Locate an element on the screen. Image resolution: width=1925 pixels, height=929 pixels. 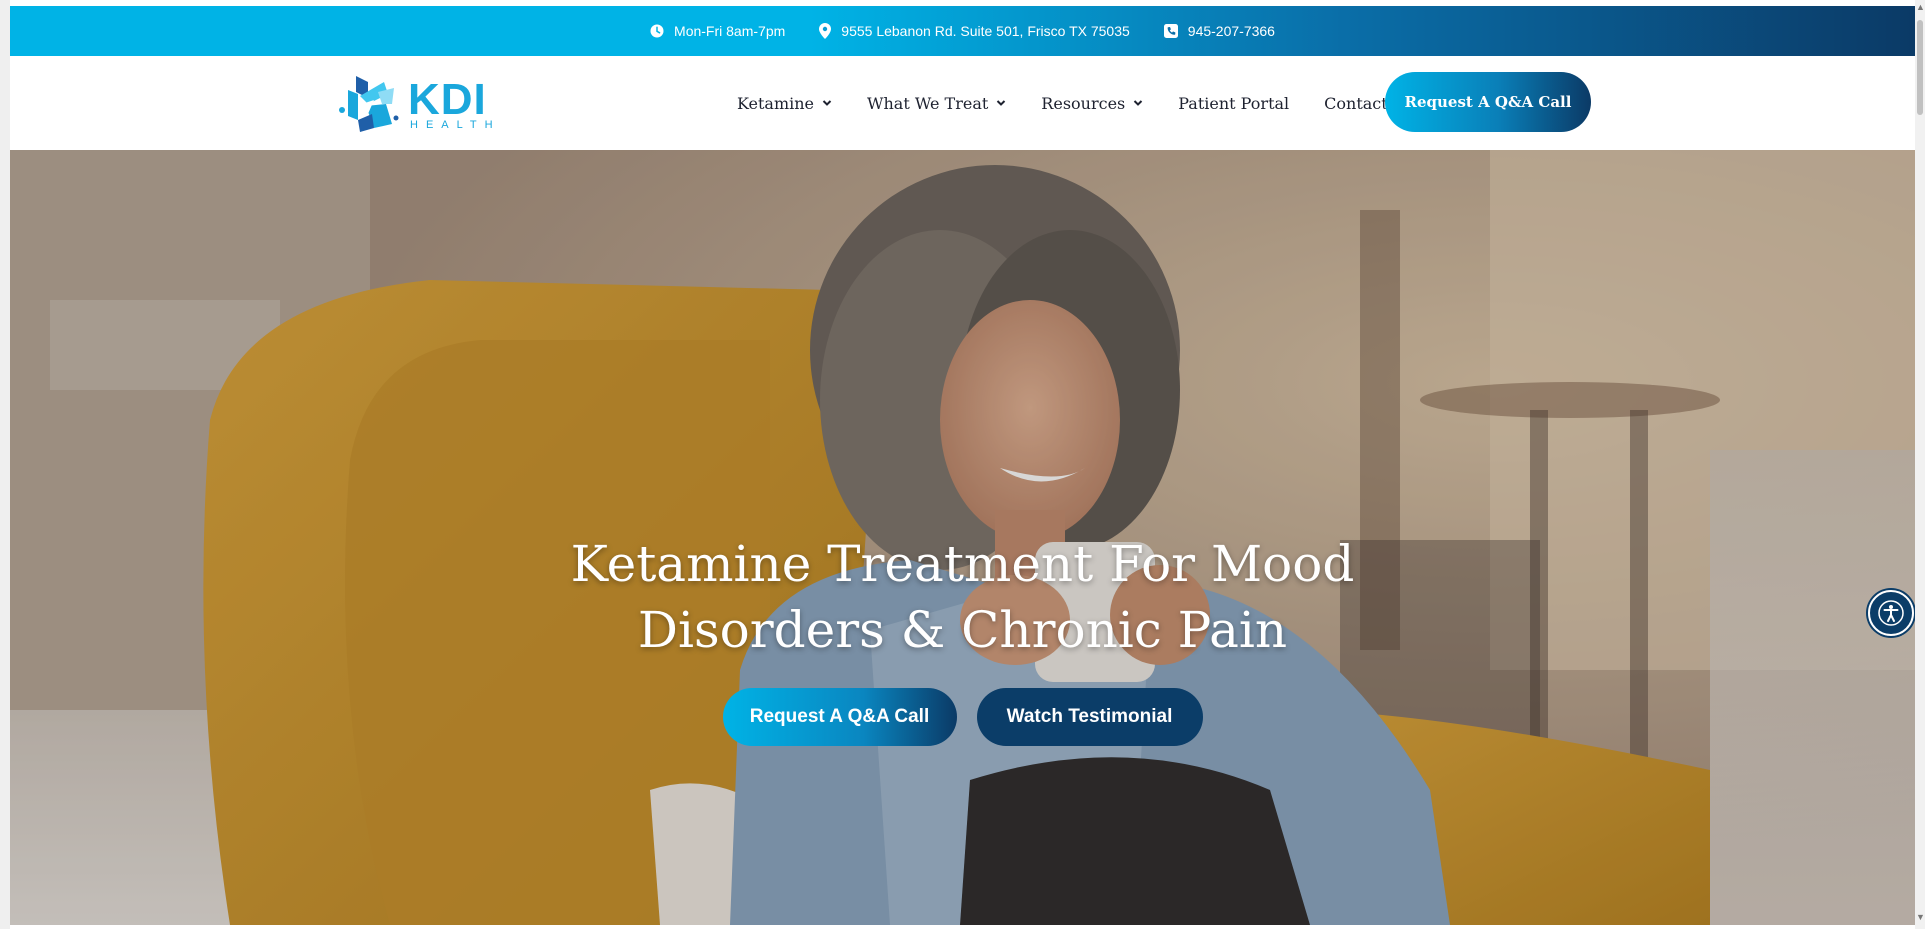
scroll-down-icon: ▼ is located at coordinates (1920, 917).